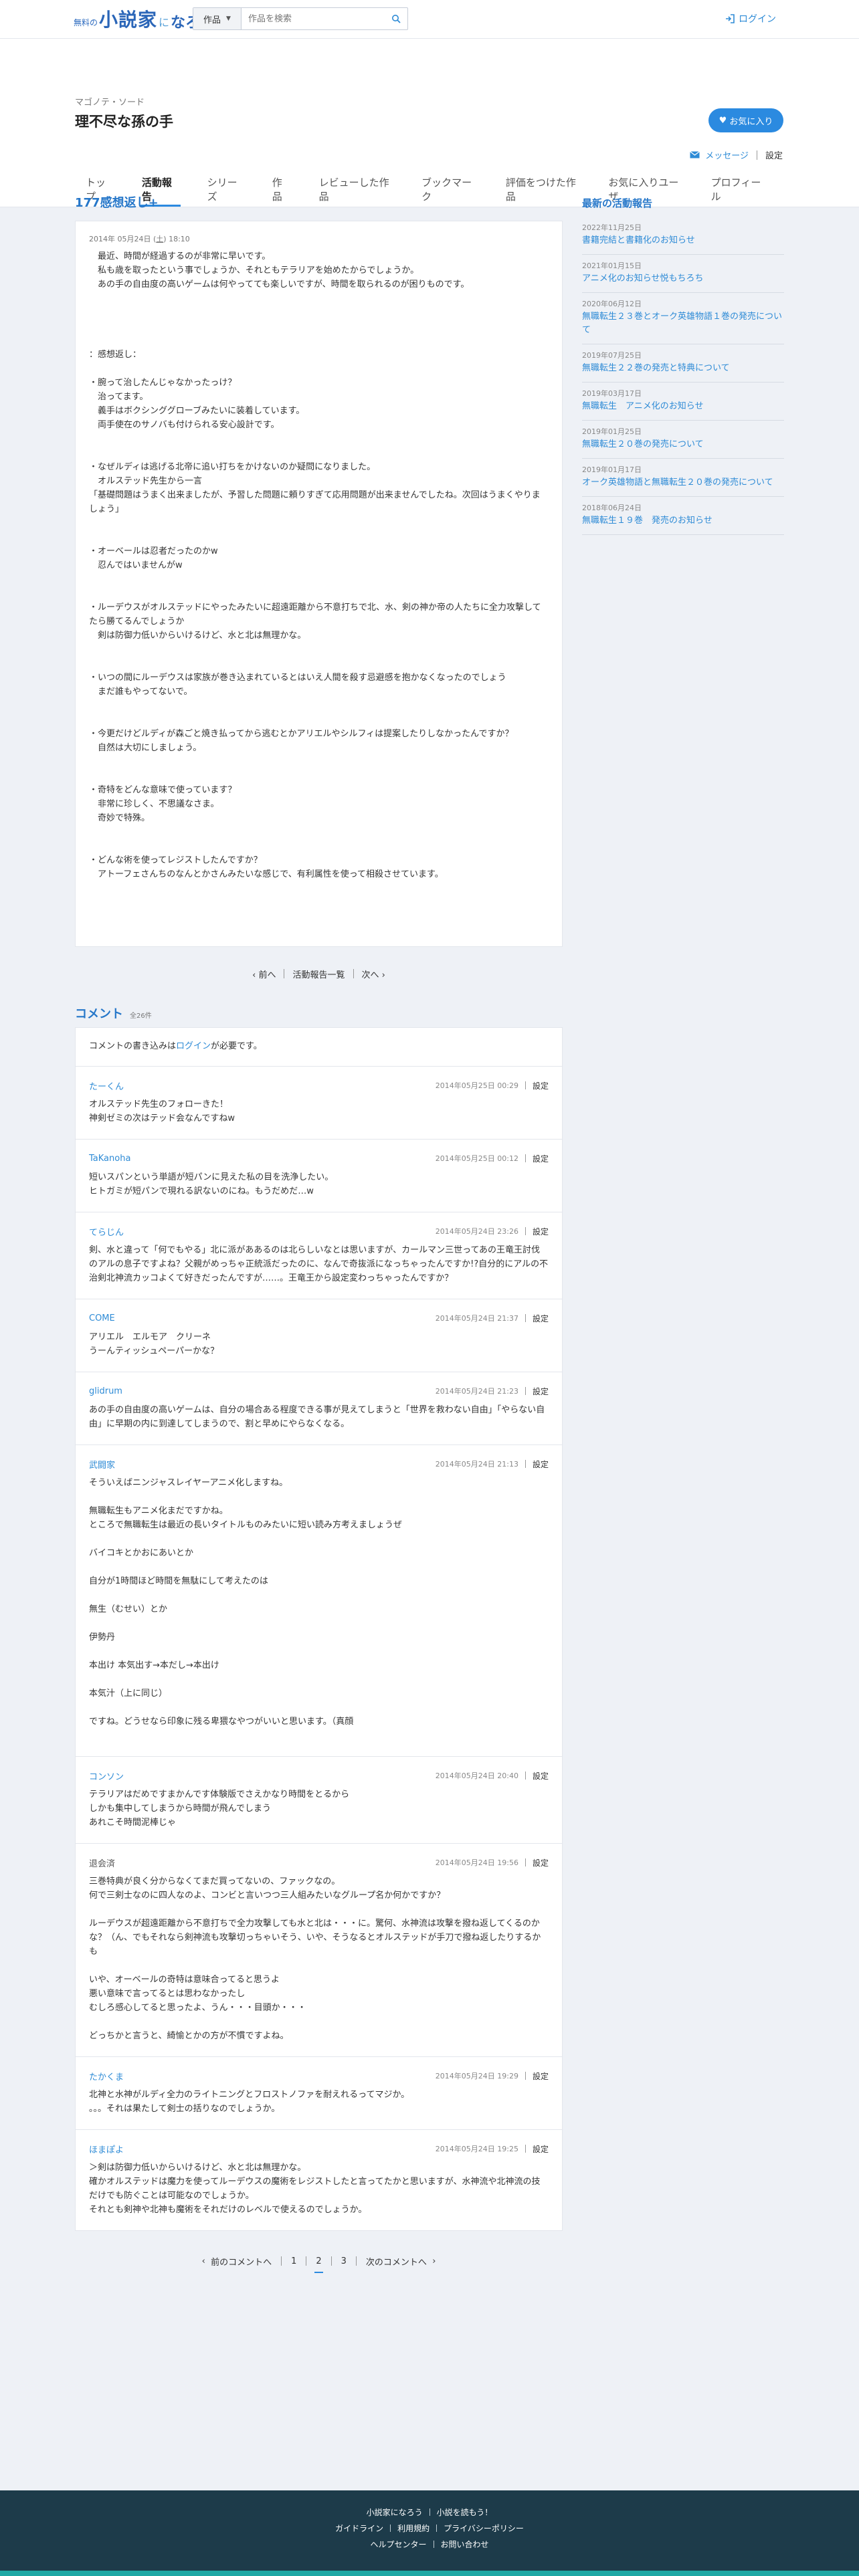 Image resolution: width=859 pixels, height=2576 pixels. What do you see at coordinates (106, 1231) in the screenshot?
I see `comment-author: てらじん` at bounding box center [106, 1231].